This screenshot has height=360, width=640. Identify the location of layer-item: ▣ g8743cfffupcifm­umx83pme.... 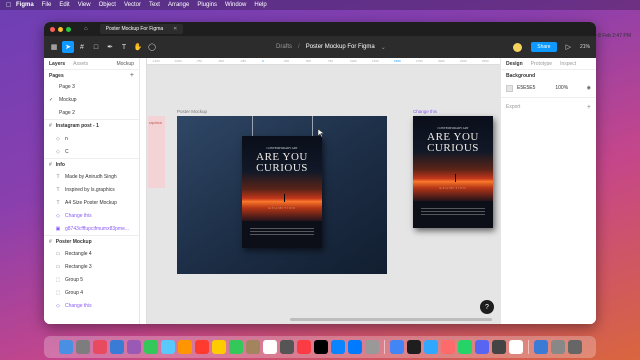
(91, 228).